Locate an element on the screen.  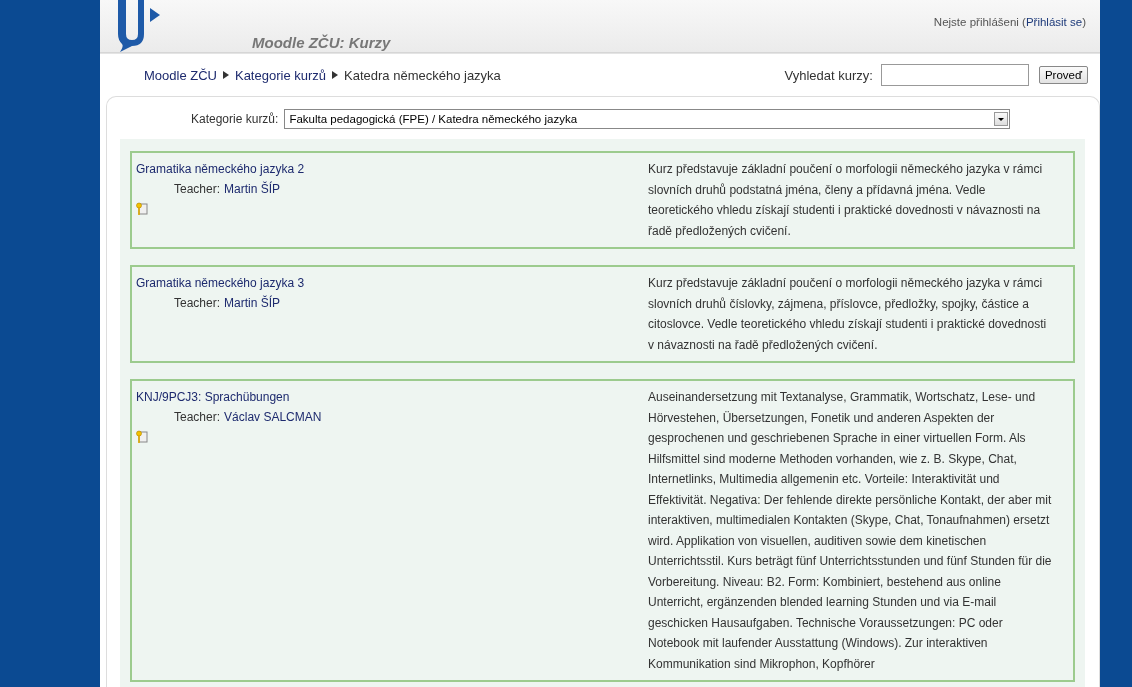
course-link: Gramatika německého jazyka 2 is located at coordinates (220, 169).